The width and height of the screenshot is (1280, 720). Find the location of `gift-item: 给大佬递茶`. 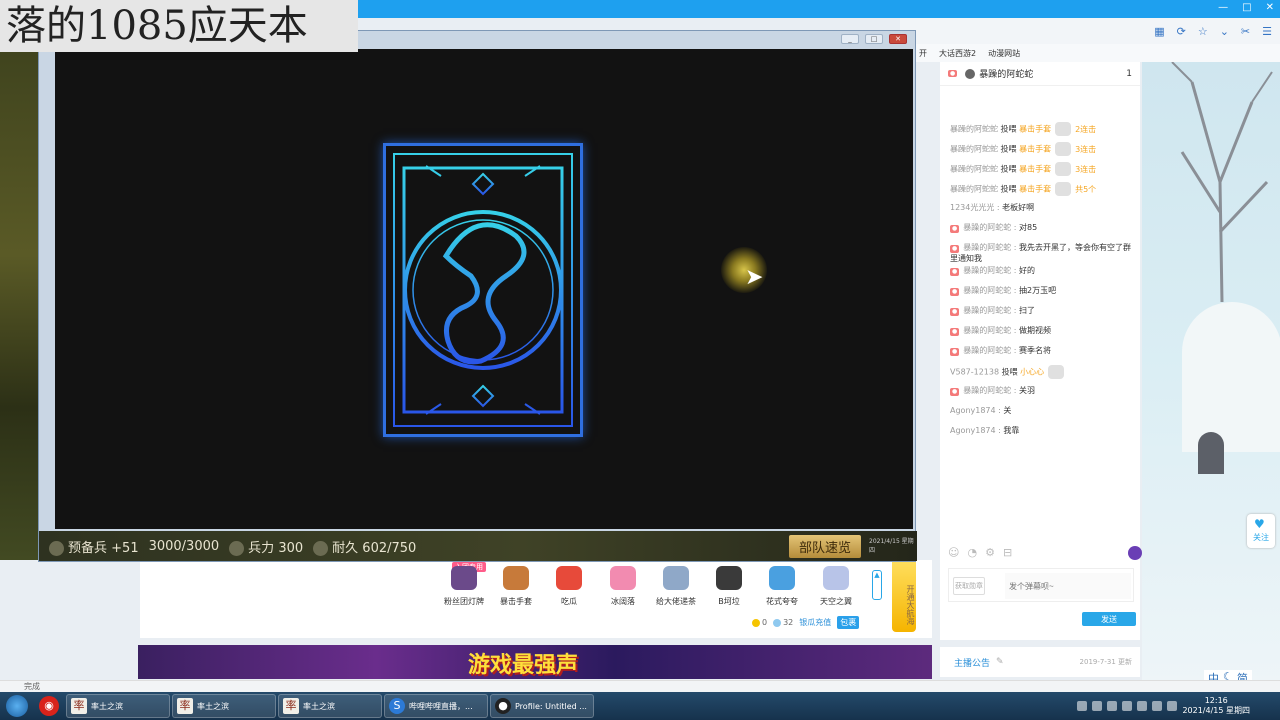

gift-item: 给大佬递茶 is located at coordinates (676, 586).